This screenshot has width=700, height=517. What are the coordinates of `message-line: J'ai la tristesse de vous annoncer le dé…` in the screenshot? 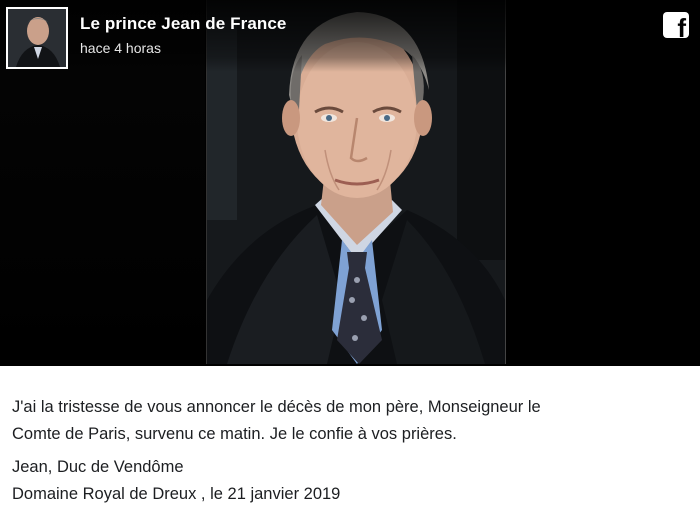 It's located at (276, 407).